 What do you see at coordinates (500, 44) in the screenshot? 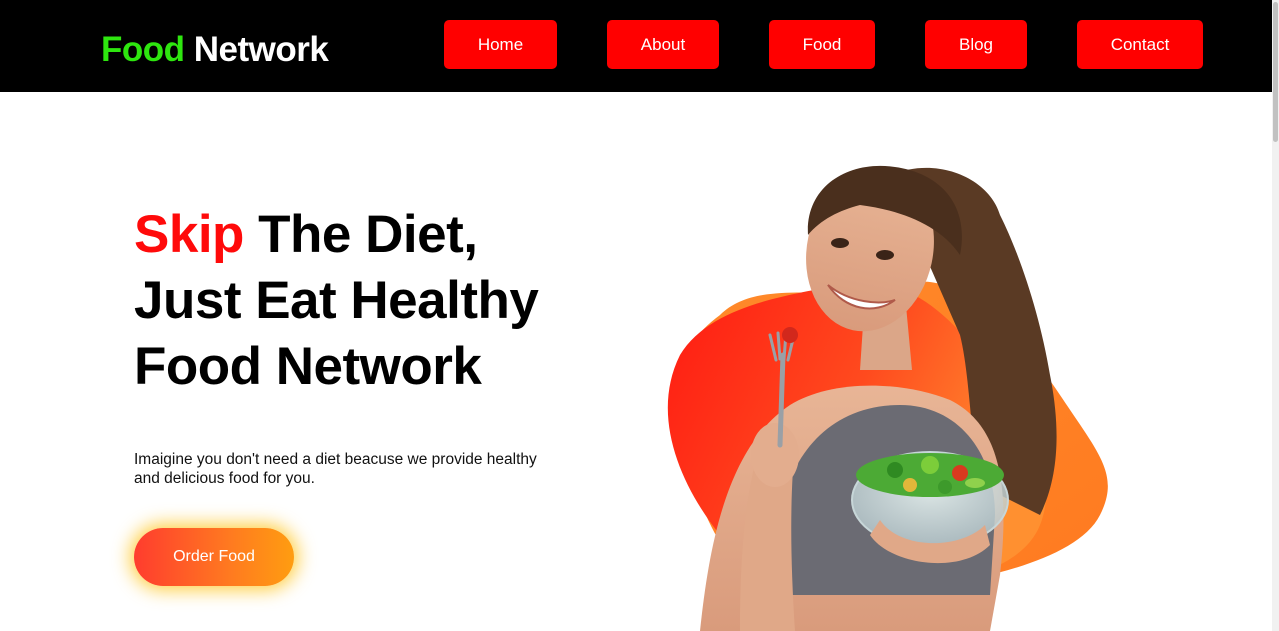
I see `nav-home-button: Home` at bounding box center [500, 44].